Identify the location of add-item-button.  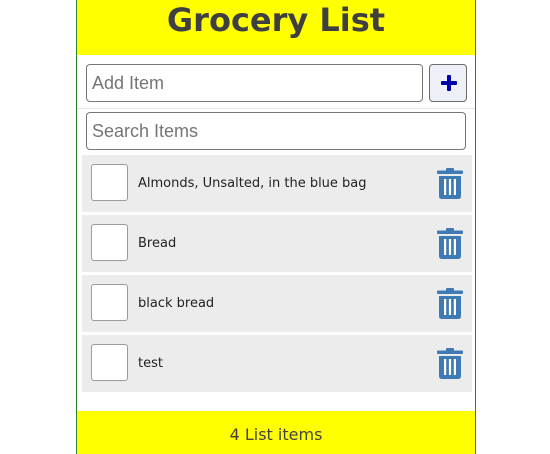
(448, 83).